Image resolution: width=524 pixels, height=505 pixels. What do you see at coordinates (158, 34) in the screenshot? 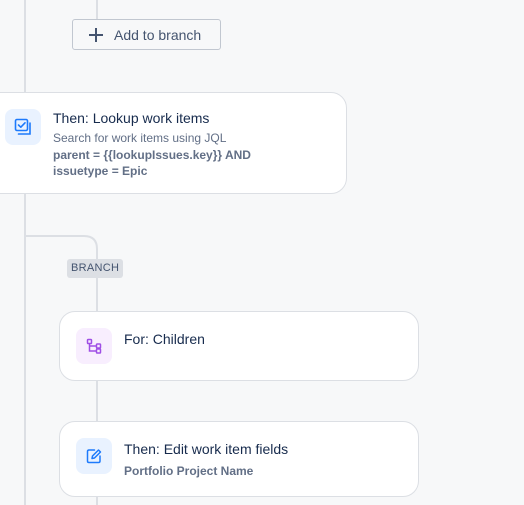
I see `add-to-branch-label: Add to branch` at bounding box center [158, 34].